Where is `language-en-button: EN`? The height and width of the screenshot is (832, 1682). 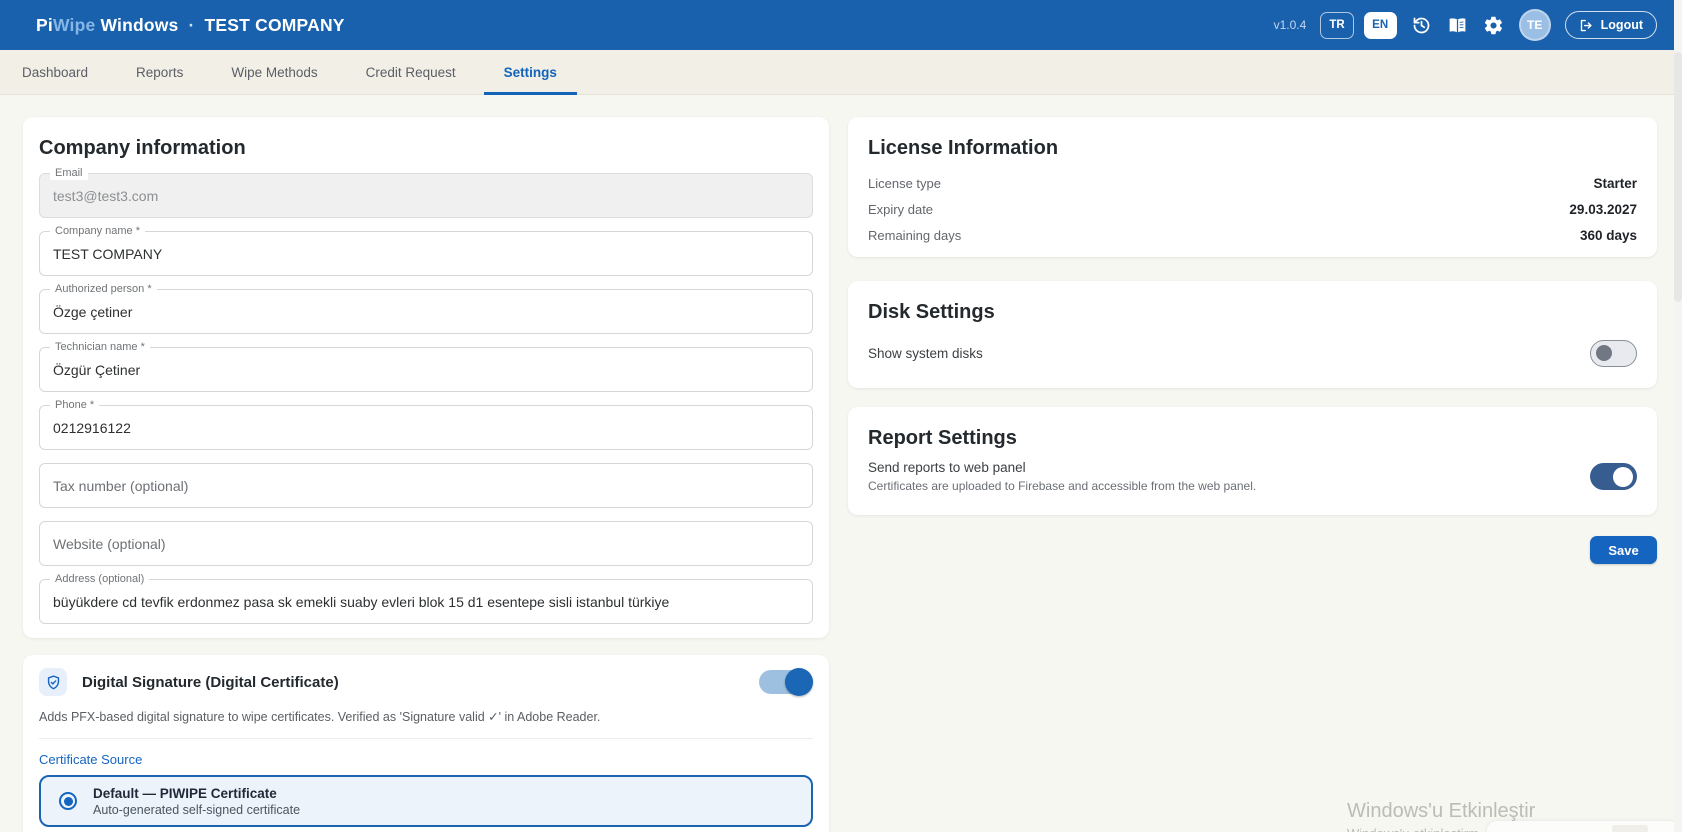
language-en-button: EN is located at coordinates (1380, 25).